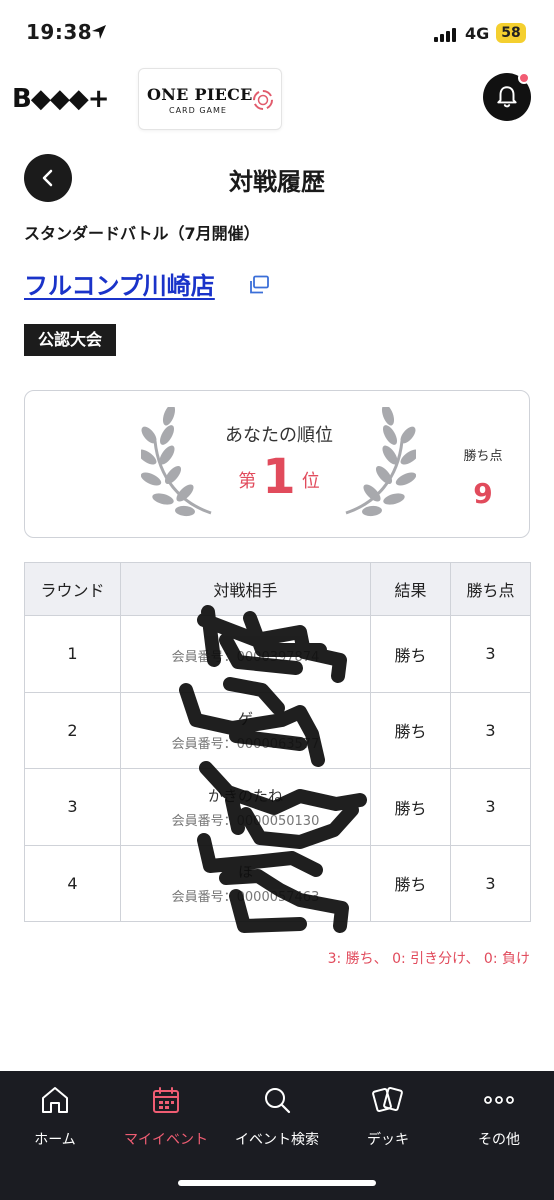 The image size is (554, 1200). Describe the element at coordinates (278, 1101) in the screenshot. I see `search-icon` at that location.